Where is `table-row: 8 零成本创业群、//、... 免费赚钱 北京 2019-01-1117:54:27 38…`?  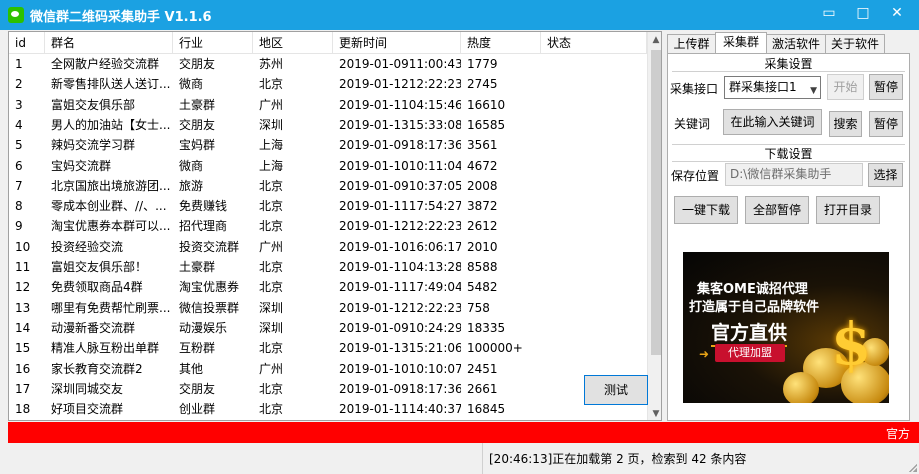 table-row: 8 零成本创业群、//、... 免费赚钱 北京 2019-01-1117:54:27 38… is located at coordinates (328, 206).